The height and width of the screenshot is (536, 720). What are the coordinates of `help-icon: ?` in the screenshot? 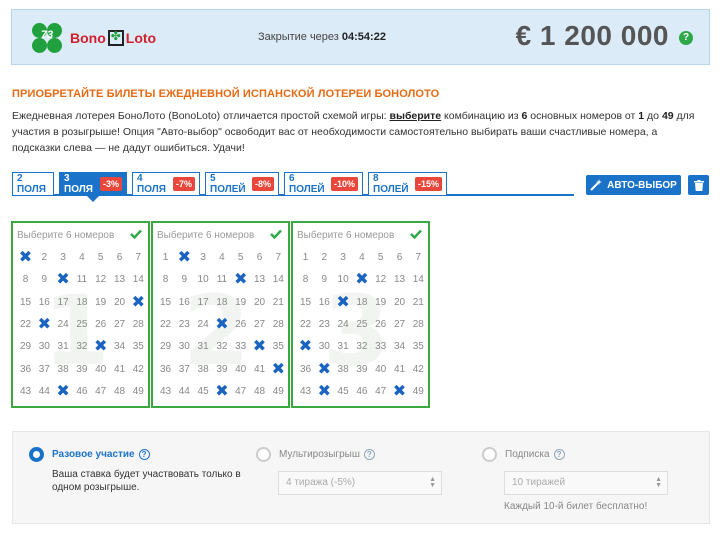 It's located at (144, 454).